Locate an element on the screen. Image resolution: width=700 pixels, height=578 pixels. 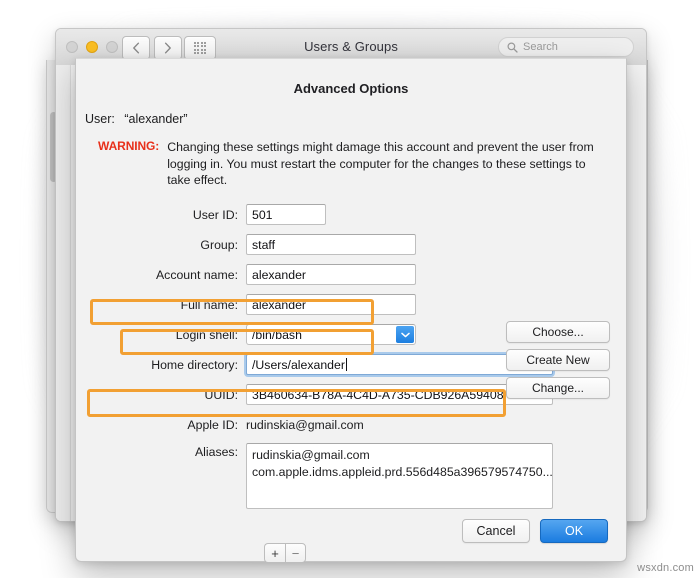
search-field: Search is located at coordinates (566, 47).